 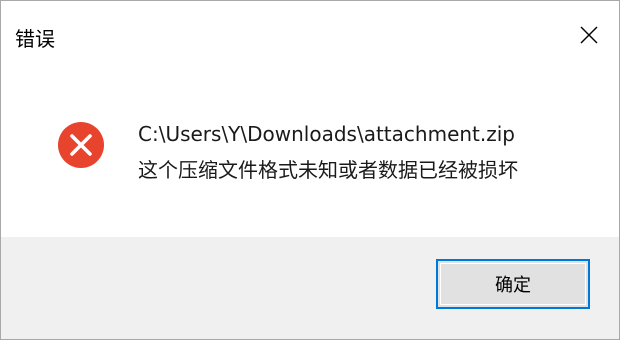 What do you see at coordinates (328, 170) in the screenshot?
I see `error-message-text: 这个压缩文件格式未知或者数据已经被损坏` at bounding box center [328, 170].